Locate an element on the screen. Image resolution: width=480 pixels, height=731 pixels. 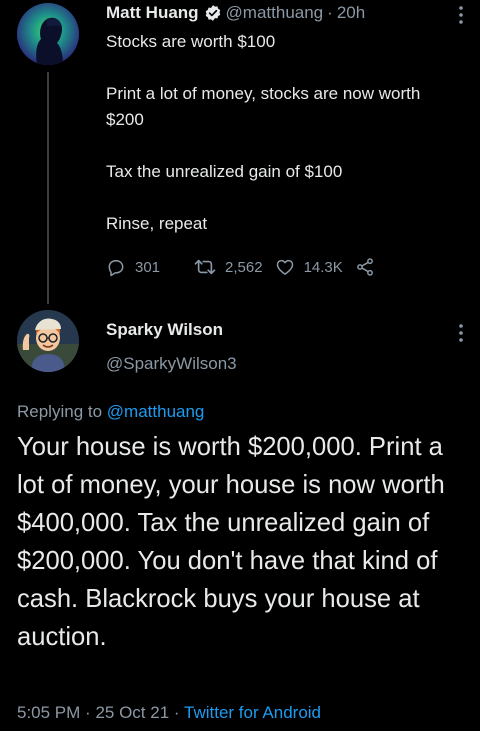
share-button is located at coordinates (365, 267).